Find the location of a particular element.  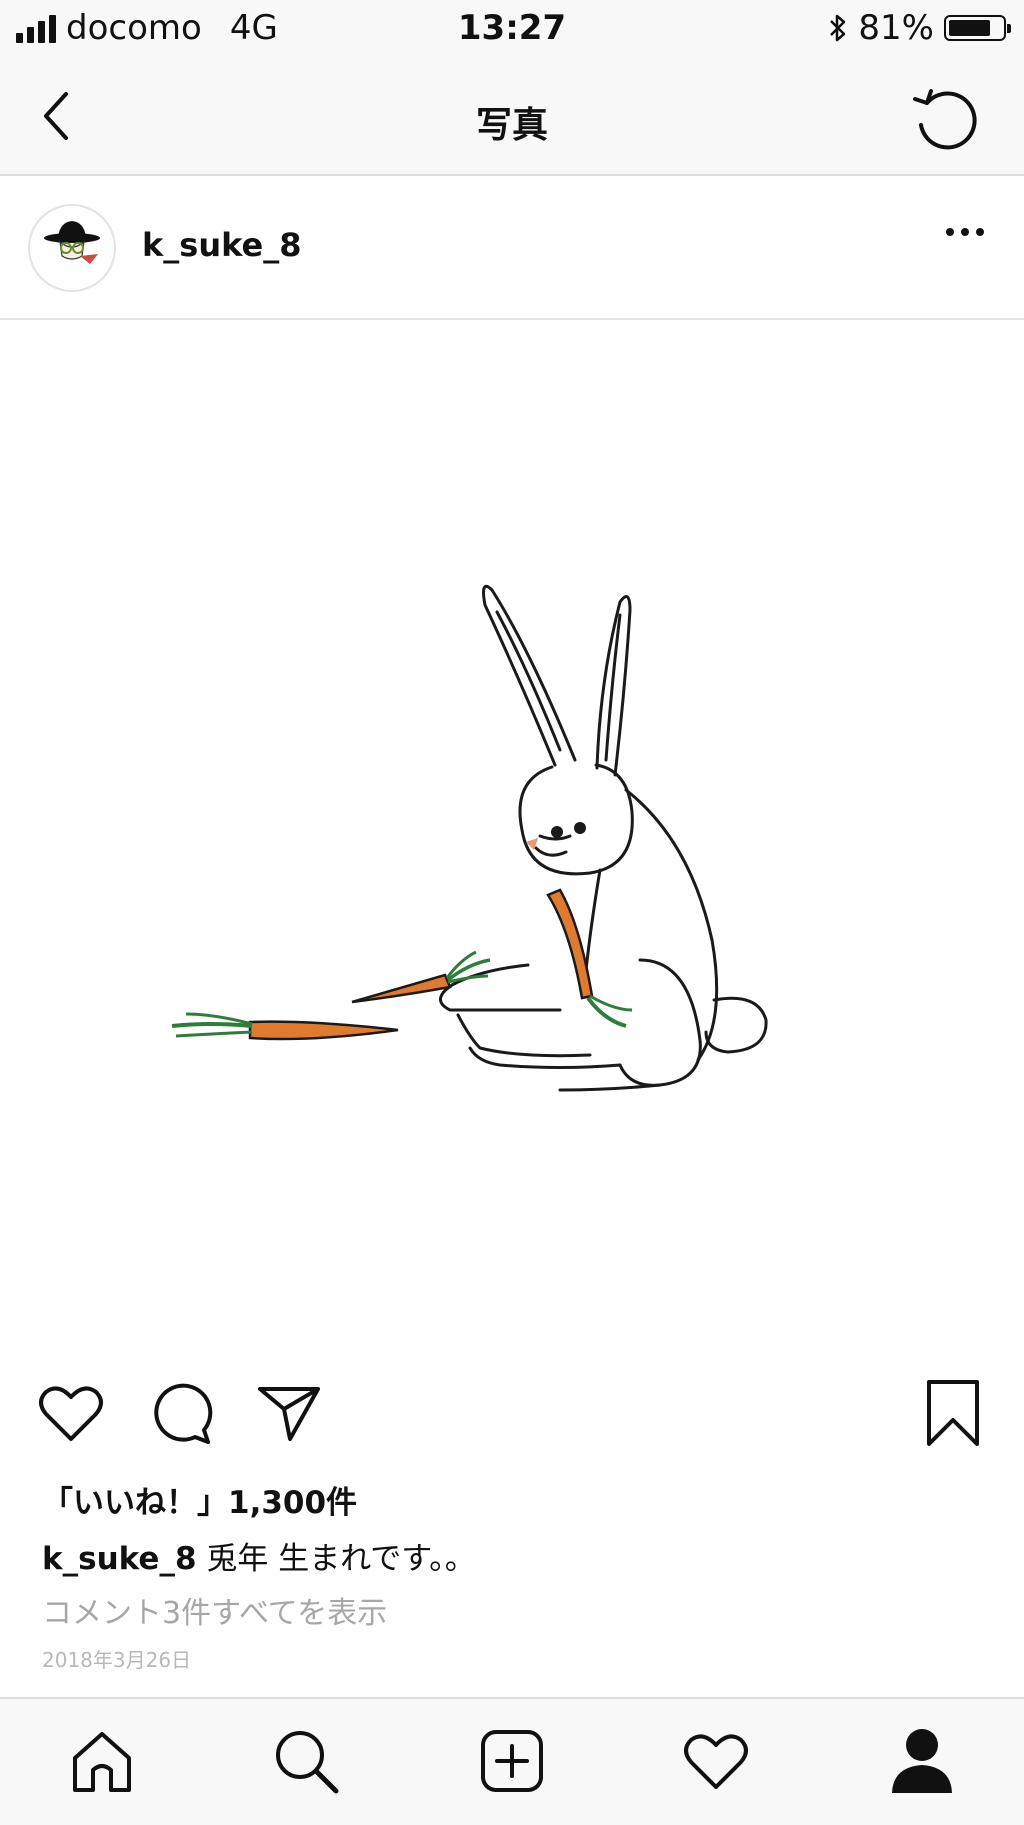

battery-icon is located at coordinates (977, 28).